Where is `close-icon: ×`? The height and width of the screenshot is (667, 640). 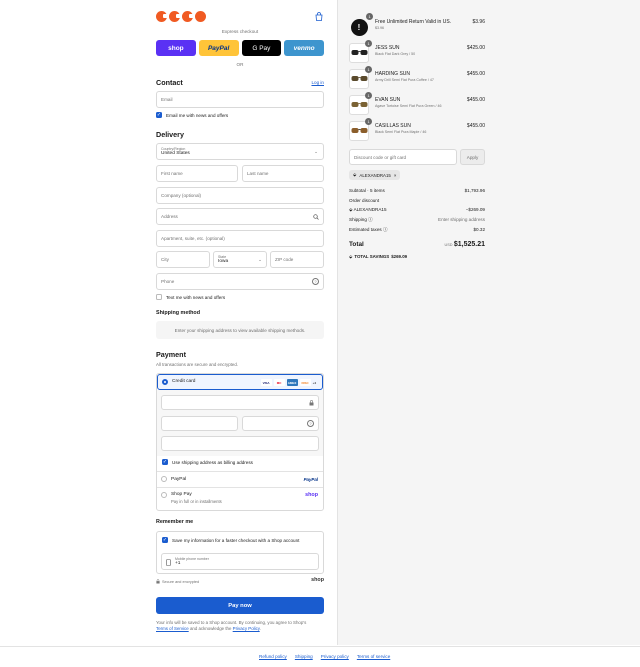 close-icon: × is located at coordinates (395, 175).